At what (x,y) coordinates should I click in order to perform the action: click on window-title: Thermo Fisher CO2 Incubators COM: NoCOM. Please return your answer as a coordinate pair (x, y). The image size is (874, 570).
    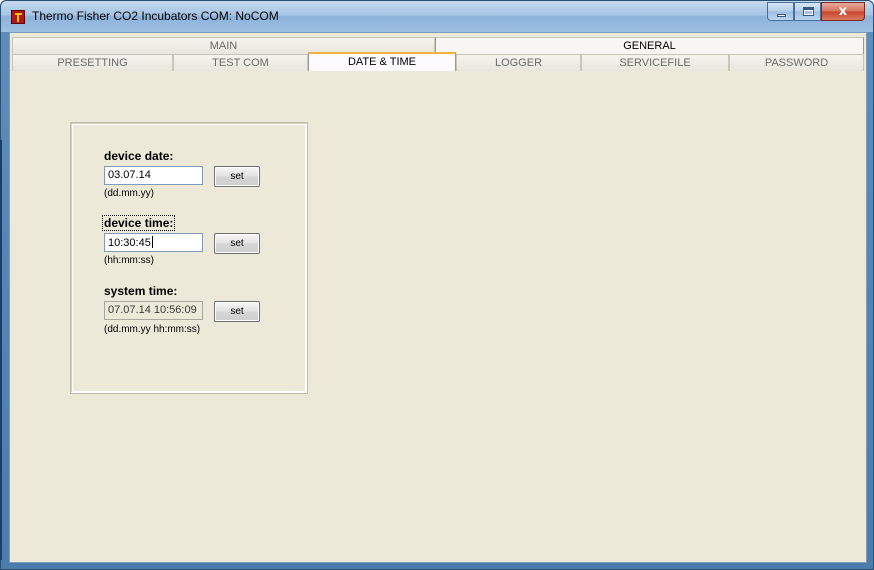
    Looking at the image, I should click on (155, 16).